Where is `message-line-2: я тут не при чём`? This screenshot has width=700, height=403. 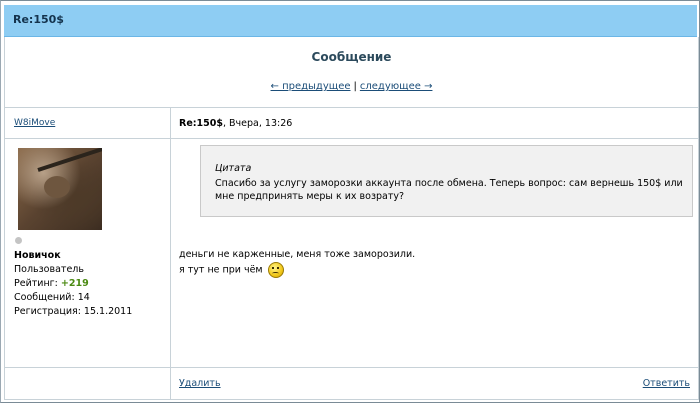 message-line-2: я тут не при чём is located at coordinates (297, 270).